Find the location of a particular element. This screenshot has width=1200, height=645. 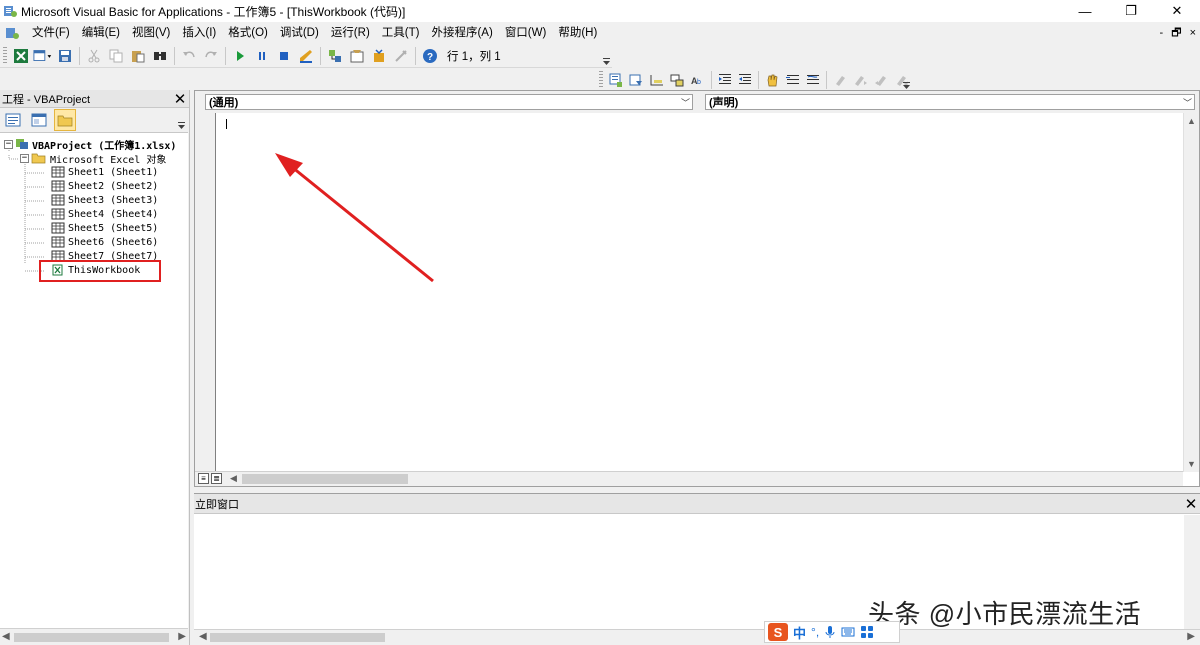

quick-info-button is located at coordinates (656, 80).